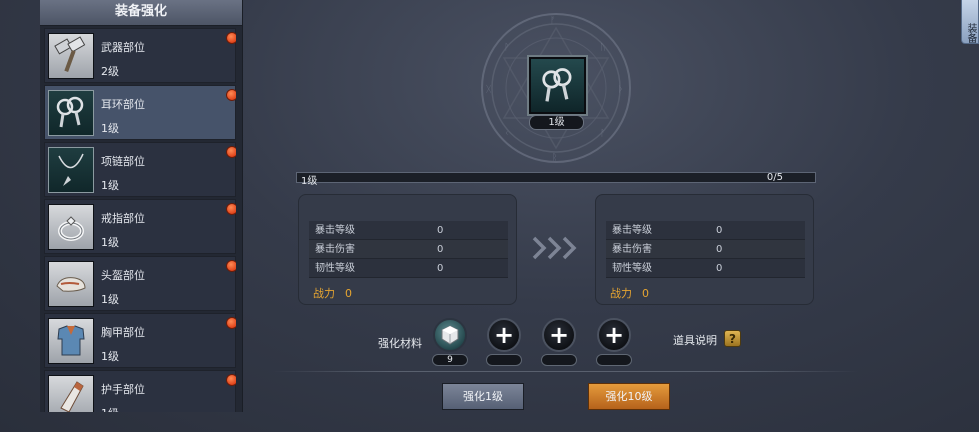 This screenshot has width=979, height=432. Describe the element at coordinates (506, 47) in the screenshot. I see `svg-text: ᚹ` at that location.